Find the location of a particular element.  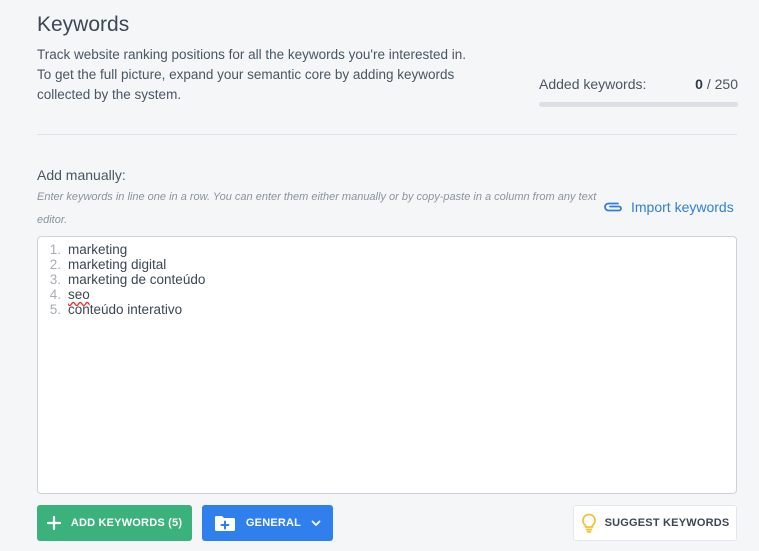

add-keywords-label: ADD KEYWORDS (5) is located at coordinates (126, 523).